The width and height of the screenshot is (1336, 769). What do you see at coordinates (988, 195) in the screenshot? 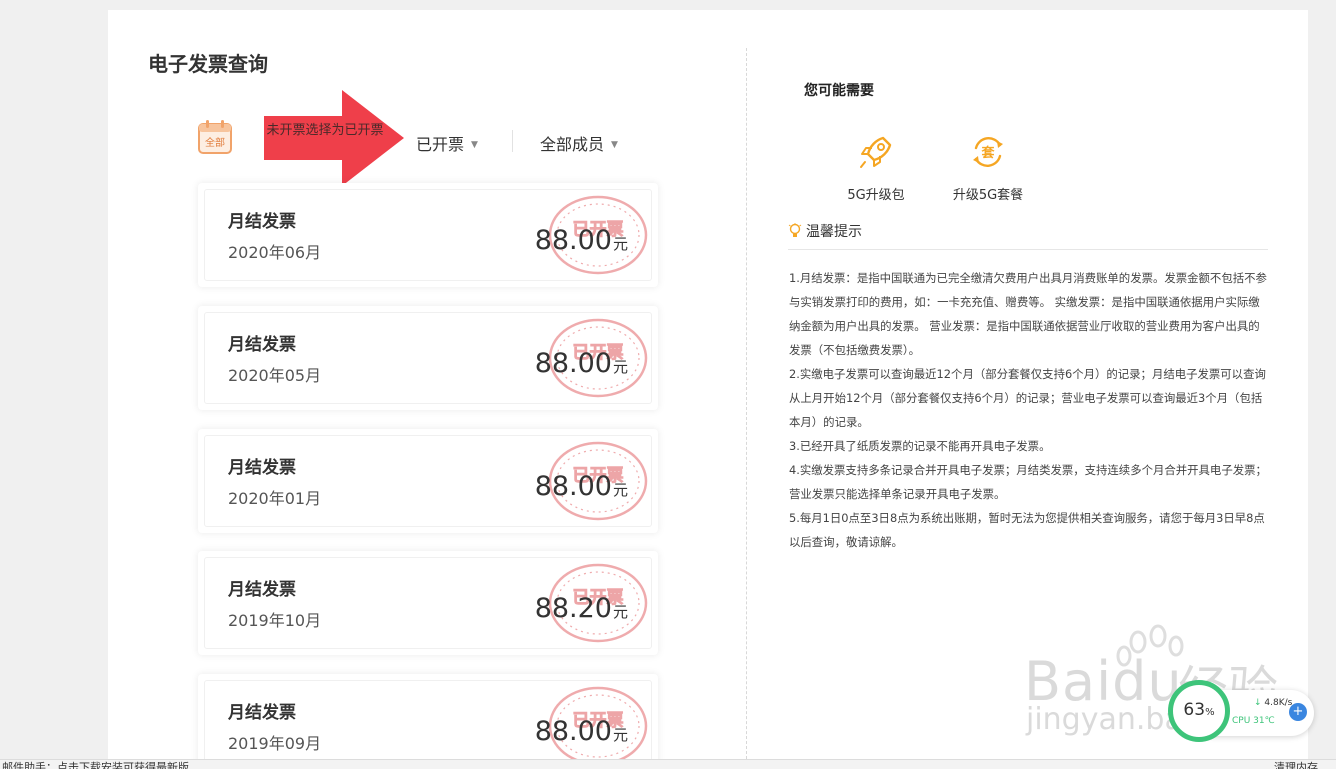
I see `service-label: 升级5G套餐` at bounding box center [988, 195].